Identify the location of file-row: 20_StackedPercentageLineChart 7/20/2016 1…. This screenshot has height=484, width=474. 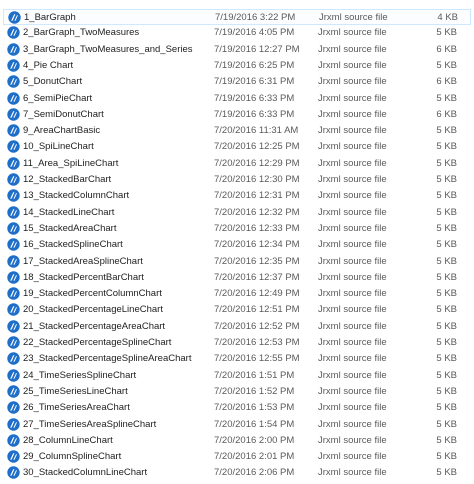
(237, 310).